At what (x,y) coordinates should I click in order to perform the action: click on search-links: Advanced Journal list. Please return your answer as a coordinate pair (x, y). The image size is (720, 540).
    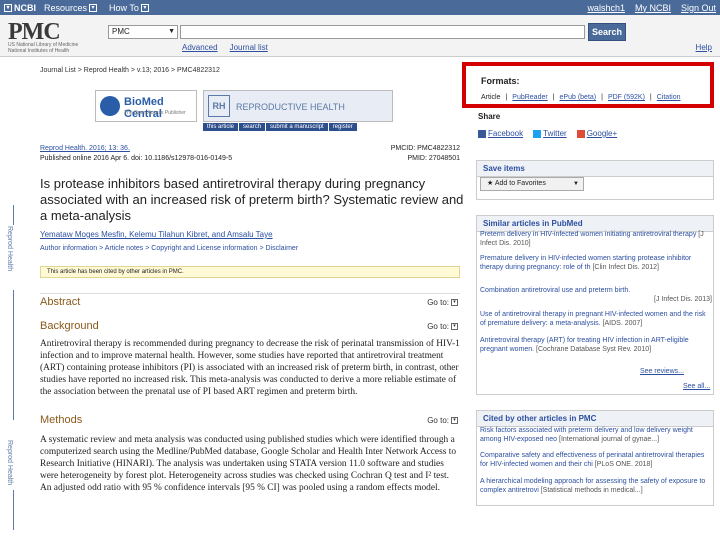
    Looking at the image, I should click on (225, 47).